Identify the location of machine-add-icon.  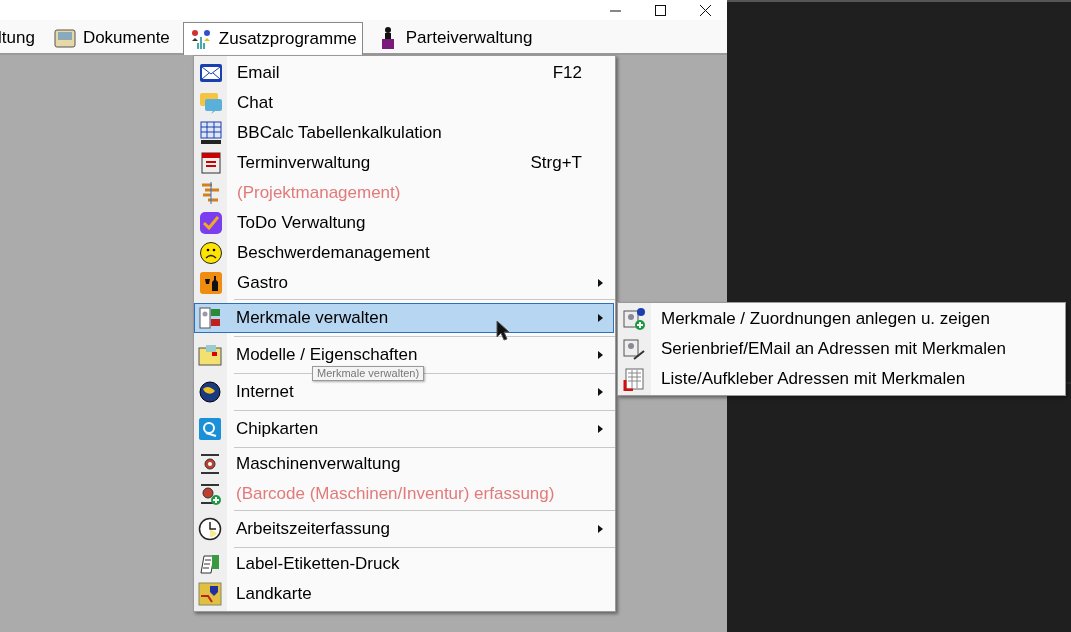
(210, 494).